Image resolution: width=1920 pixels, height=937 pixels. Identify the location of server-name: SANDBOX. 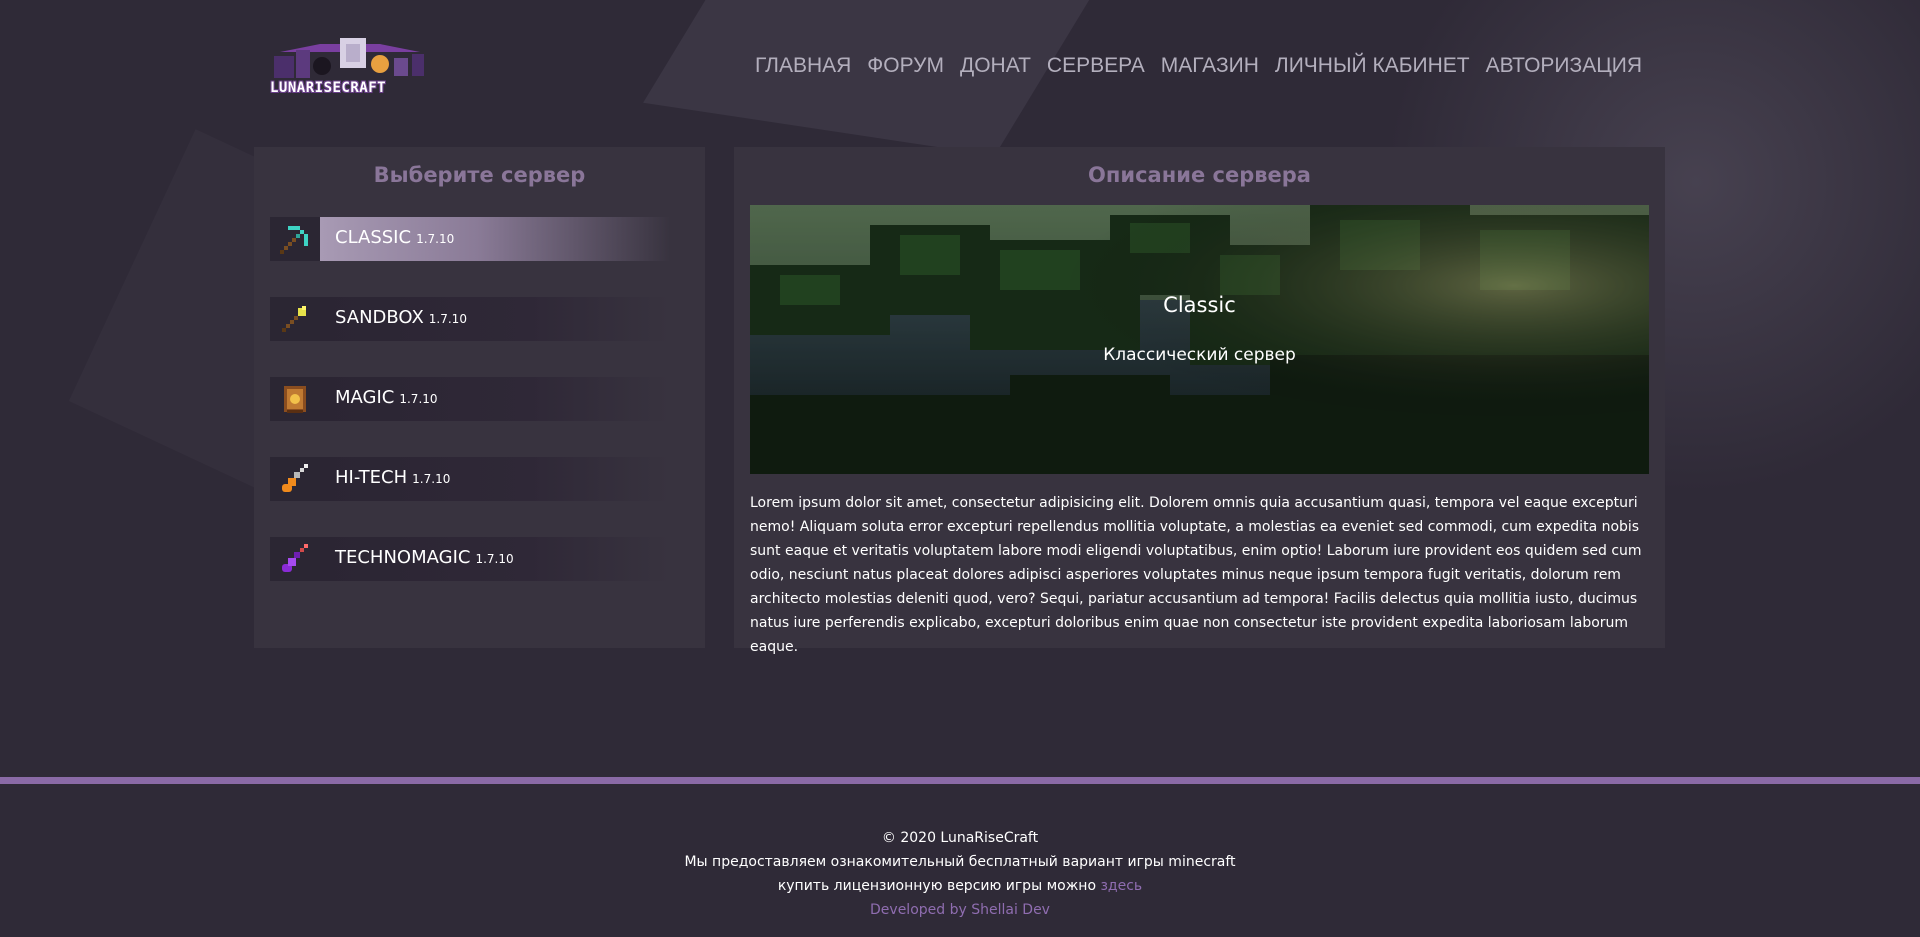
(379, 317).